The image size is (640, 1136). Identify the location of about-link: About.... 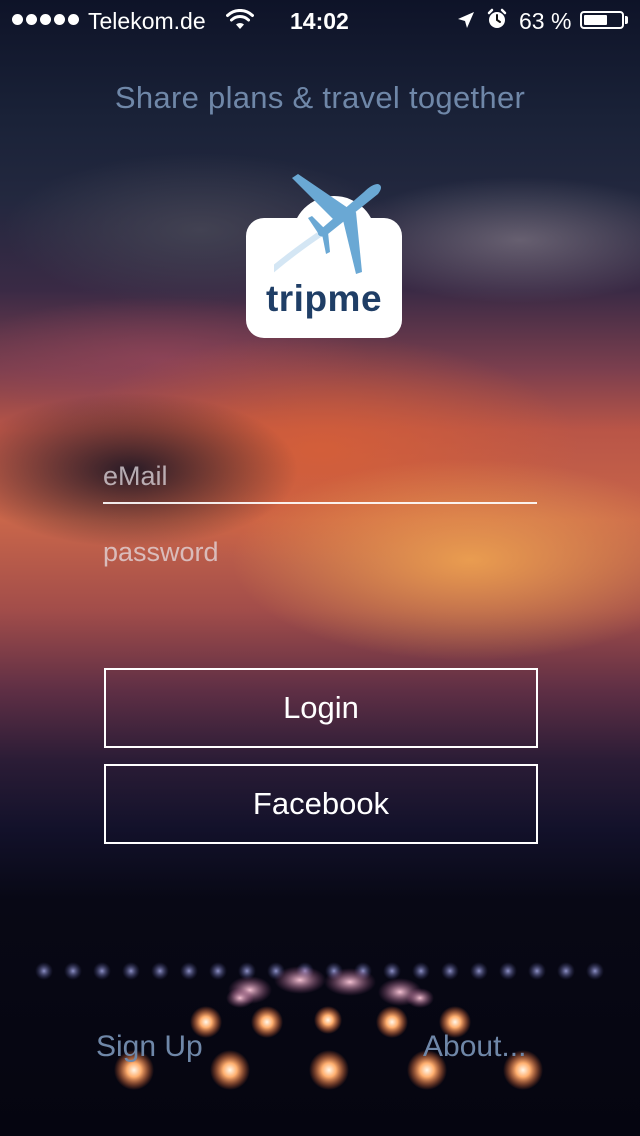
(474, 1047).